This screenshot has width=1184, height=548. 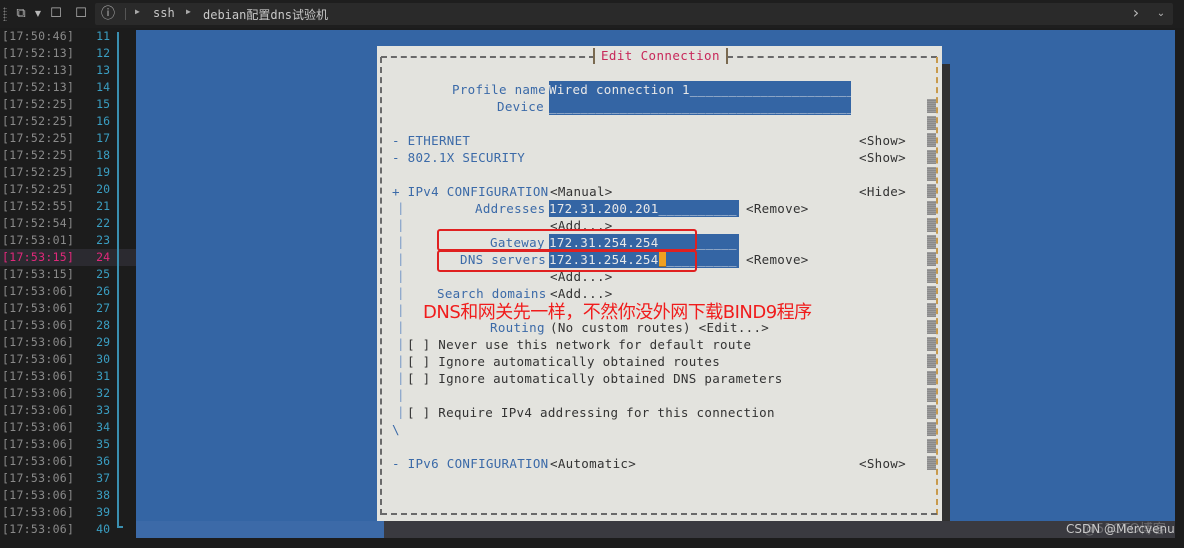 I want to click on security-show-button: <Show>, so click(x=882, y=157).